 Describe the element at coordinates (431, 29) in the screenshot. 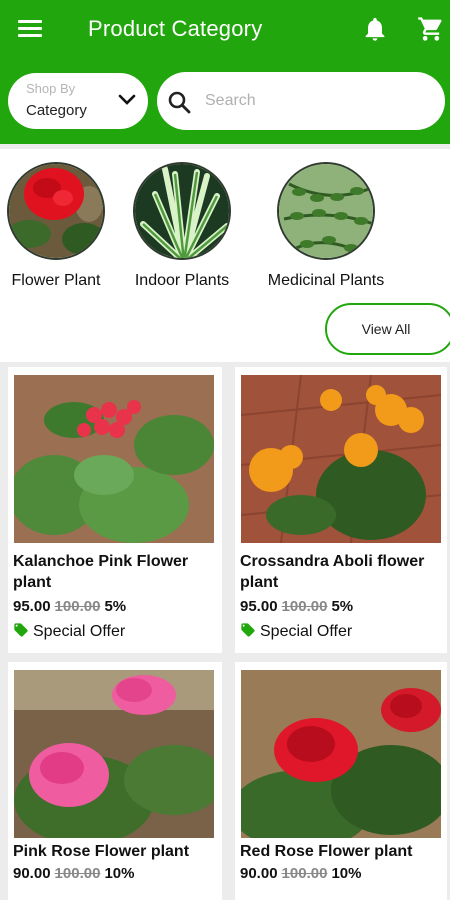

I see `cart-icon` at that location.